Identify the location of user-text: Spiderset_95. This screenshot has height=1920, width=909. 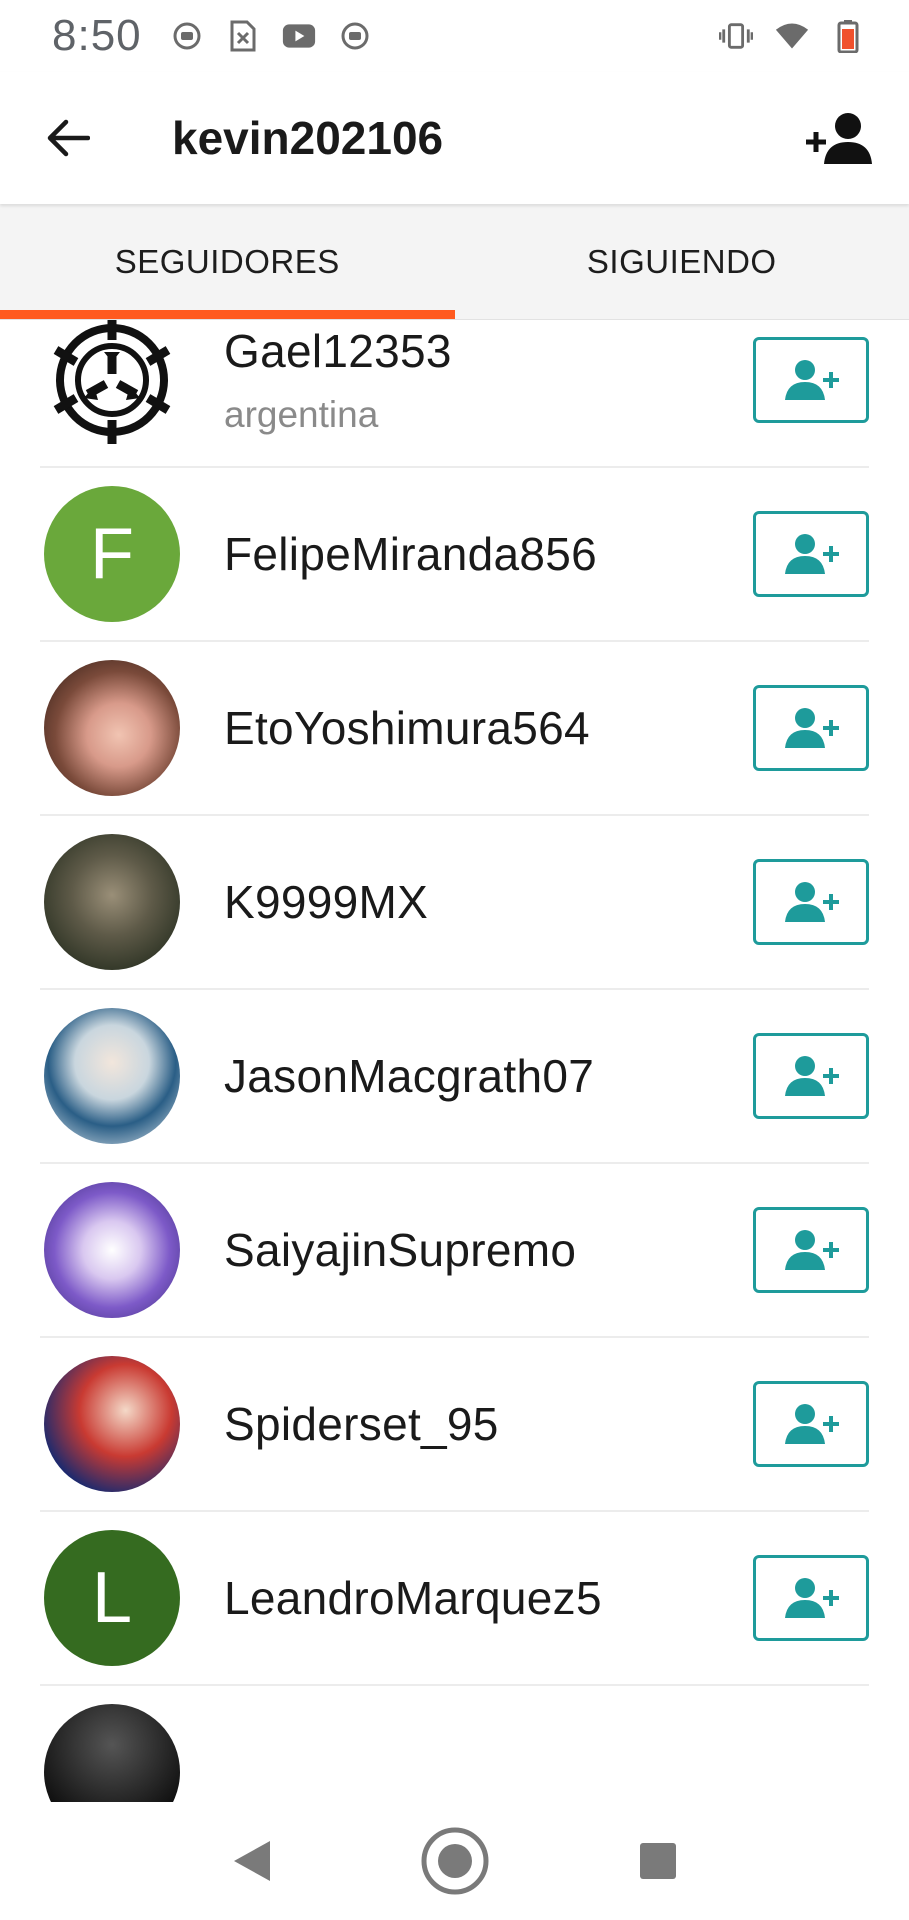
(361, 1424).